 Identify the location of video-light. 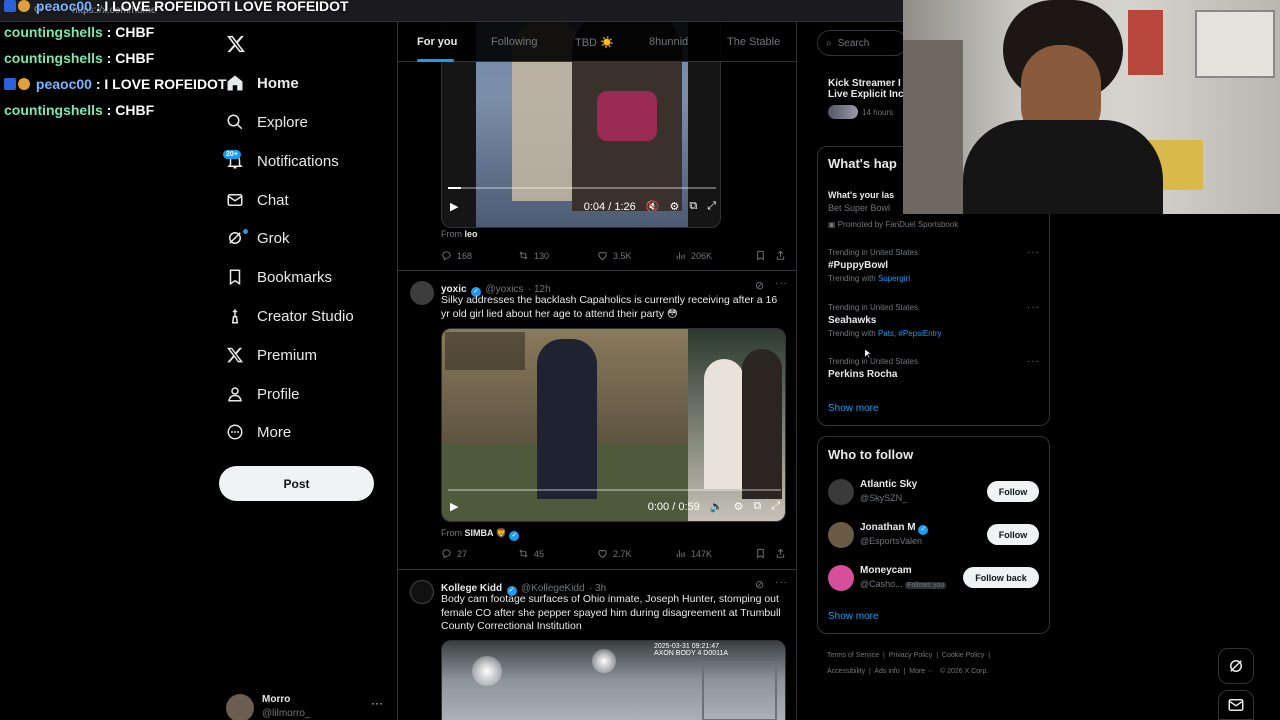
(604, 661).